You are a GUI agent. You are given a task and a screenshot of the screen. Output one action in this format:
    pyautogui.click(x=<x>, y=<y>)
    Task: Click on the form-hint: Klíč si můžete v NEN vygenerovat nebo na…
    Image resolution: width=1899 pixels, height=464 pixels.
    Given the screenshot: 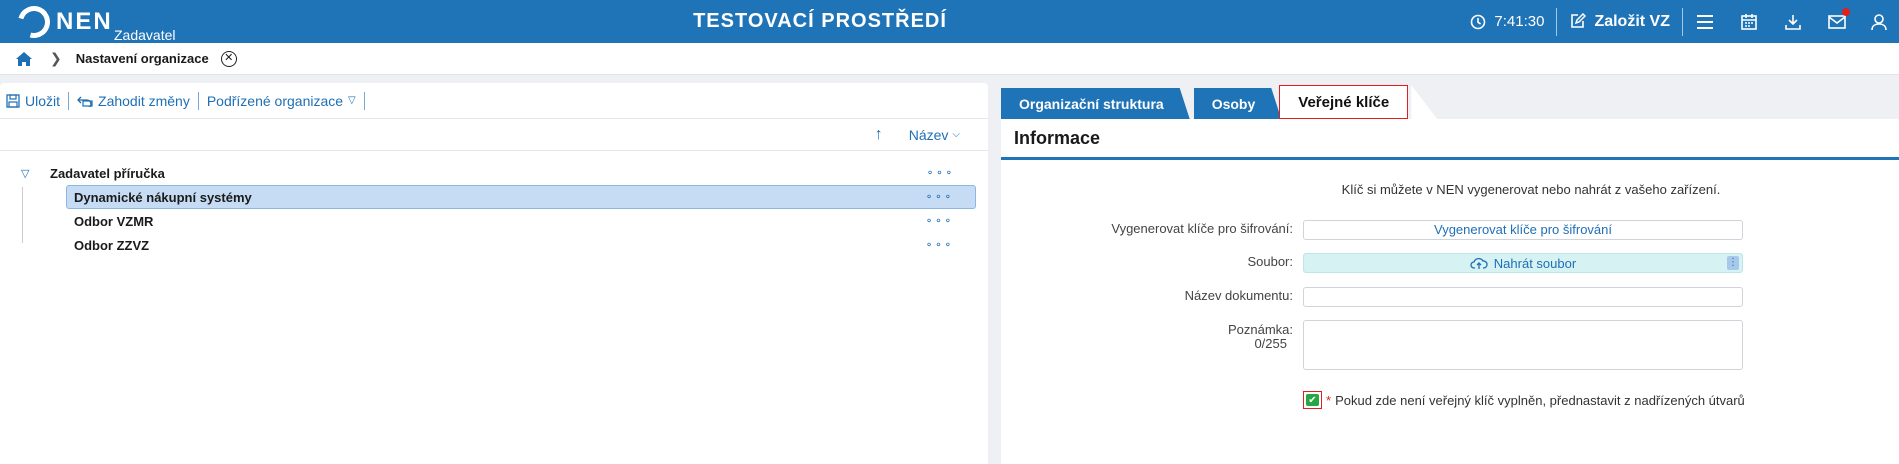 What is the action you would take?
    pyautogui.click(x=1531, y=189)
    